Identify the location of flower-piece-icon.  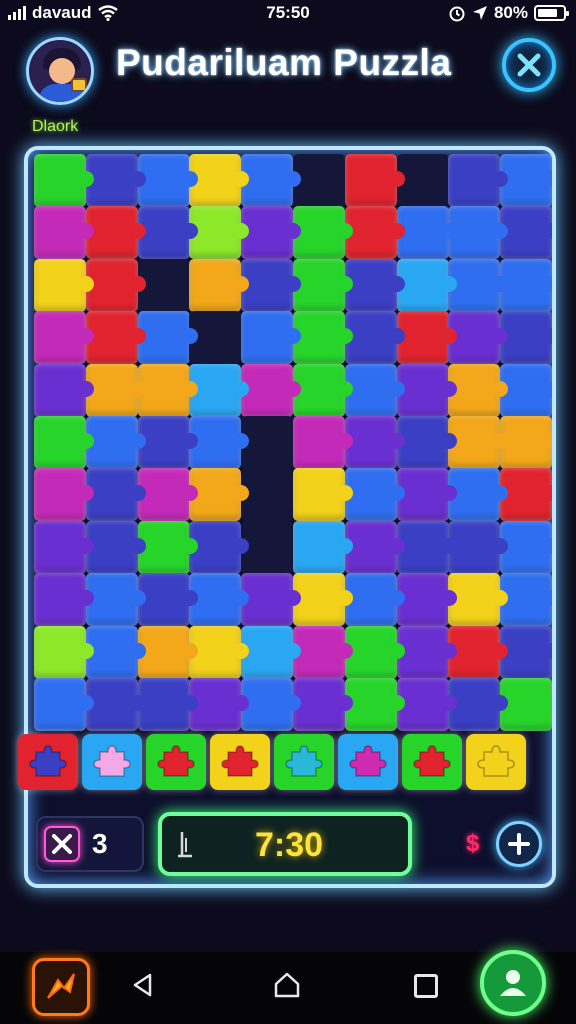
(112, 761).